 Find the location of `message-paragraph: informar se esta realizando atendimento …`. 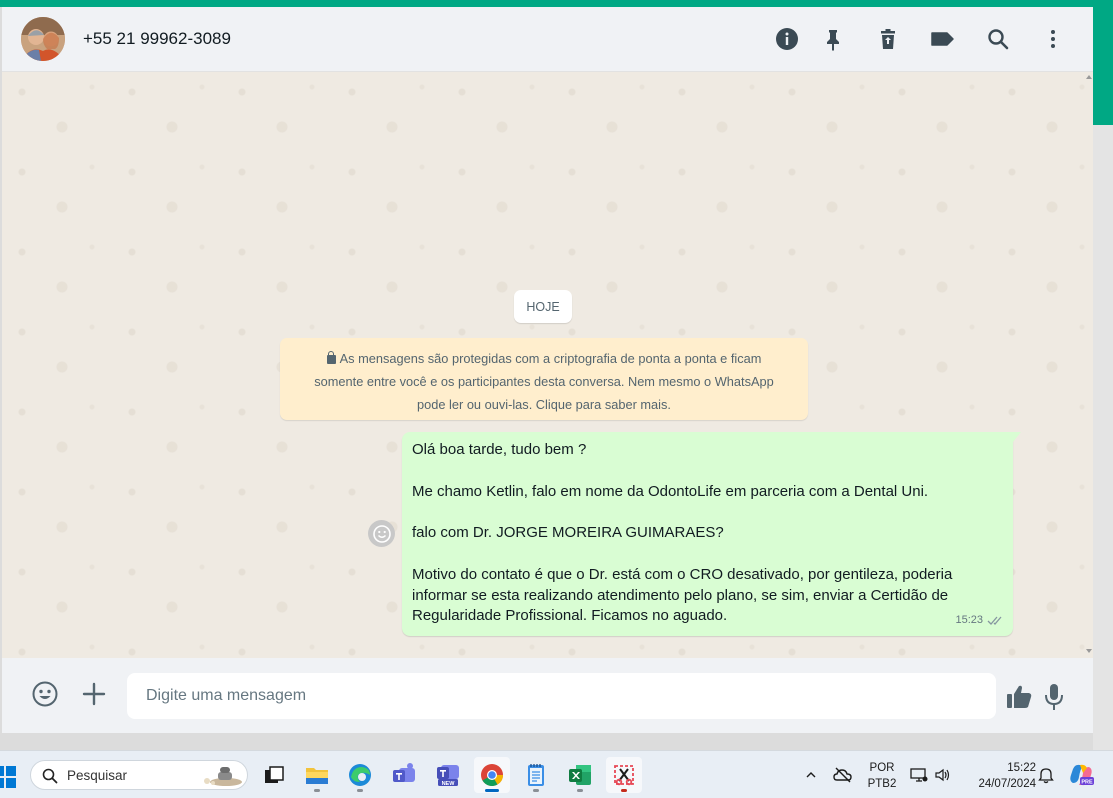

message-paragraph: informar se esta realizando atendimento … is located at coordinates (680, 595).